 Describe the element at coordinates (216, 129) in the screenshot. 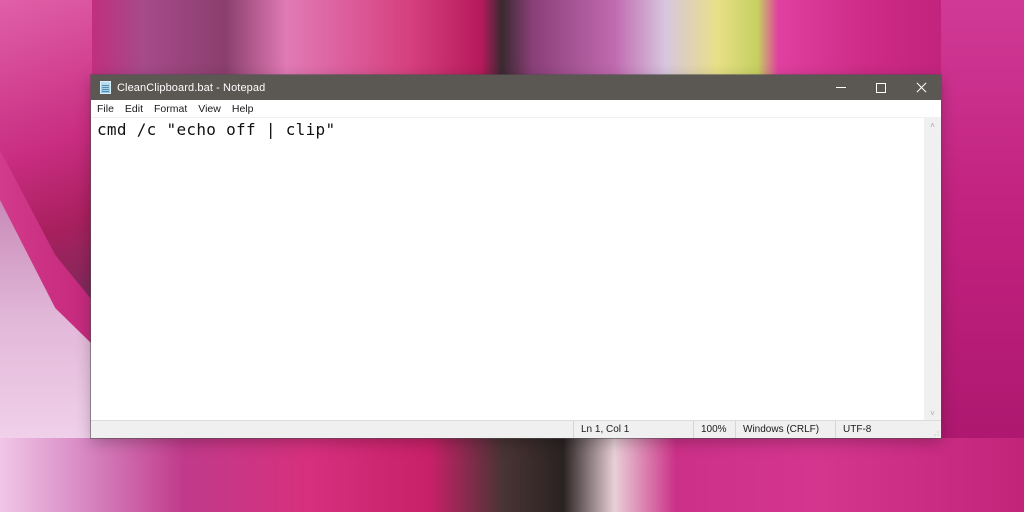

I see `editor-content: cmd /c "echo off | clip"` at that location.